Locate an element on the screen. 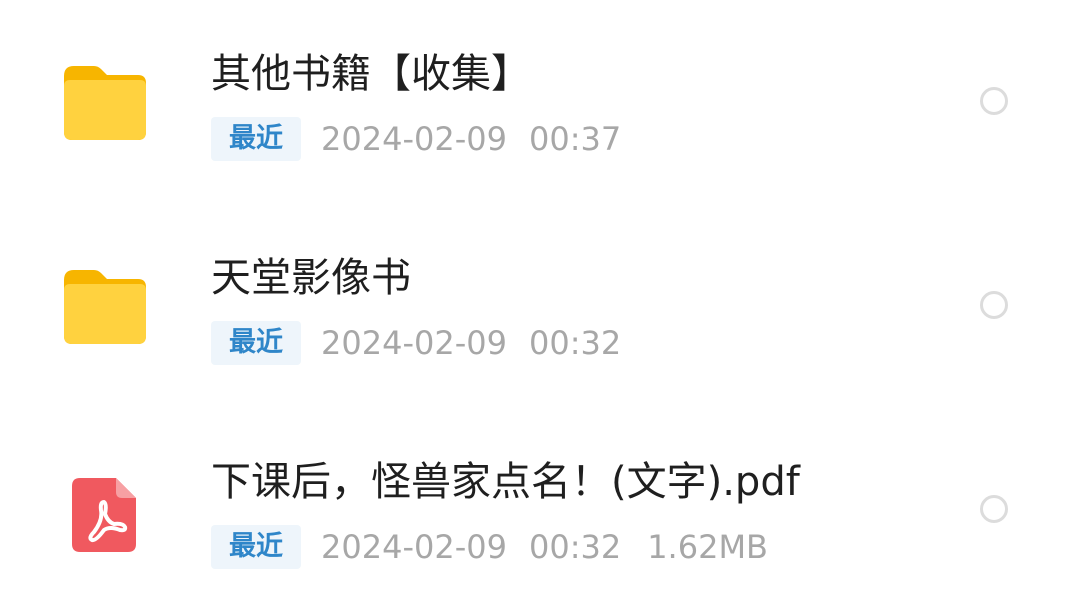 Image resolution: width=1080 pixels, height=616 pixels. file-meta: 最近 2024-02-09 00:32 is located at coordinates (416, 343).